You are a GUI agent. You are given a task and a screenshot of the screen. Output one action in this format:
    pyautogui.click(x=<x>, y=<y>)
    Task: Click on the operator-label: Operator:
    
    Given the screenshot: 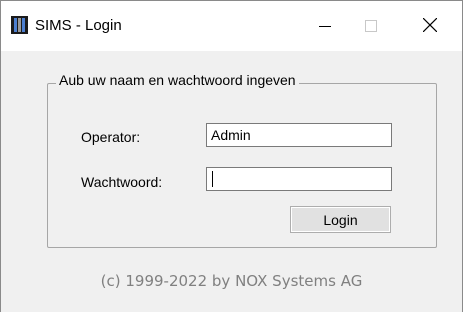 What is the action you would take?
    pyautogui.click(x=111, y=137)
    